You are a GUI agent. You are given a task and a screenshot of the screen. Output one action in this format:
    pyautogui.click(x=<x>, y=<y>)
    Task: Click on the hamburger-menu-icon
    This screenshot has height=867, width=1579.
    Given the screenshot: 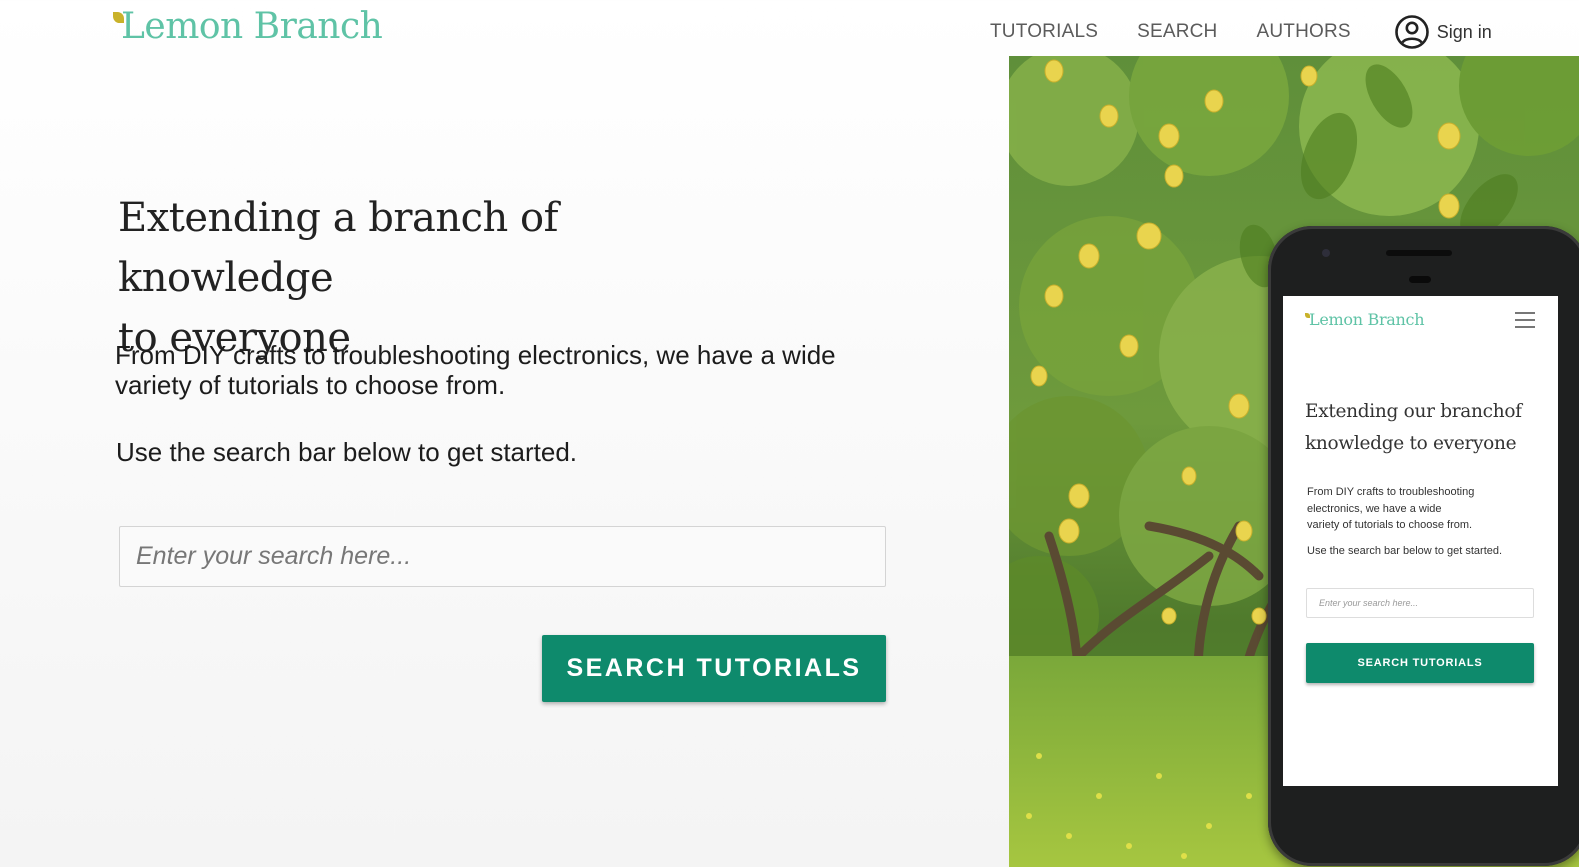 What is the action you would take?
    pyautogui.click(x=1525, y=320)
    